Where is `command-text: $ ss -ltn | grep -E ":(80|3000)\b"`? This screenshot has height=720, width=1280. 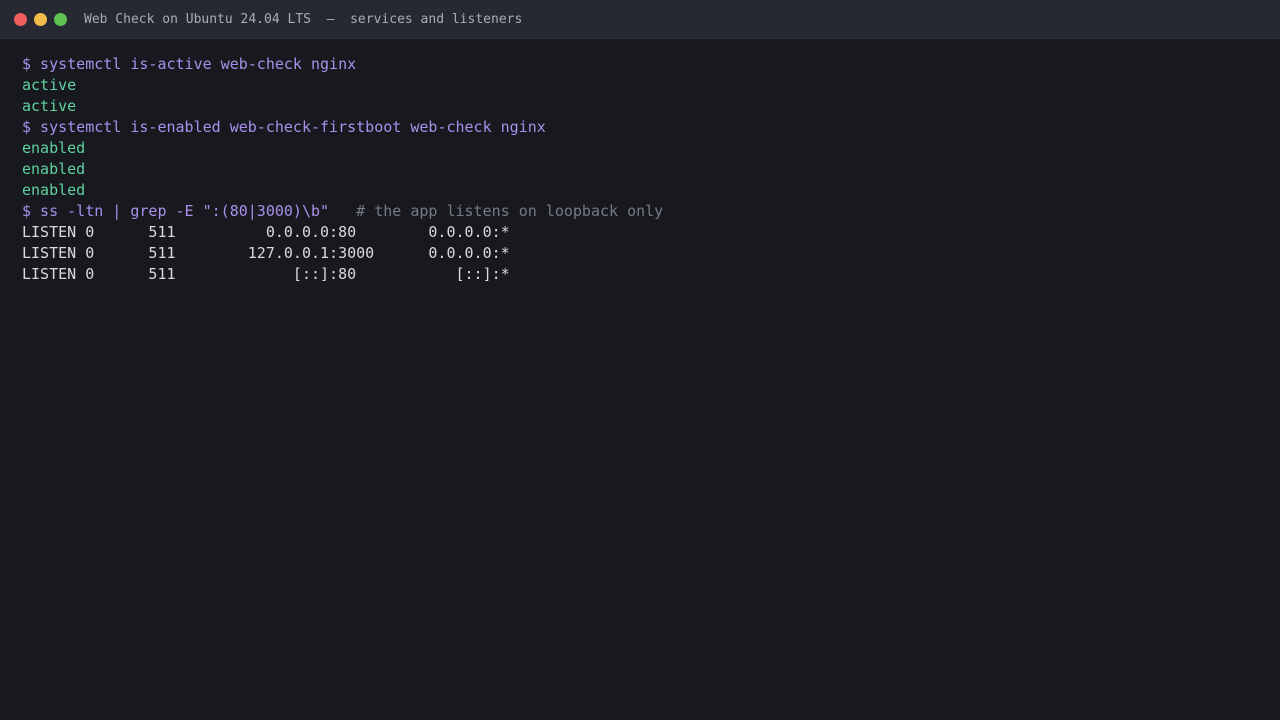
command-text: $ ss -ltn | grep -E ":(80|3000)\b" is located at coordinates (176, 211).